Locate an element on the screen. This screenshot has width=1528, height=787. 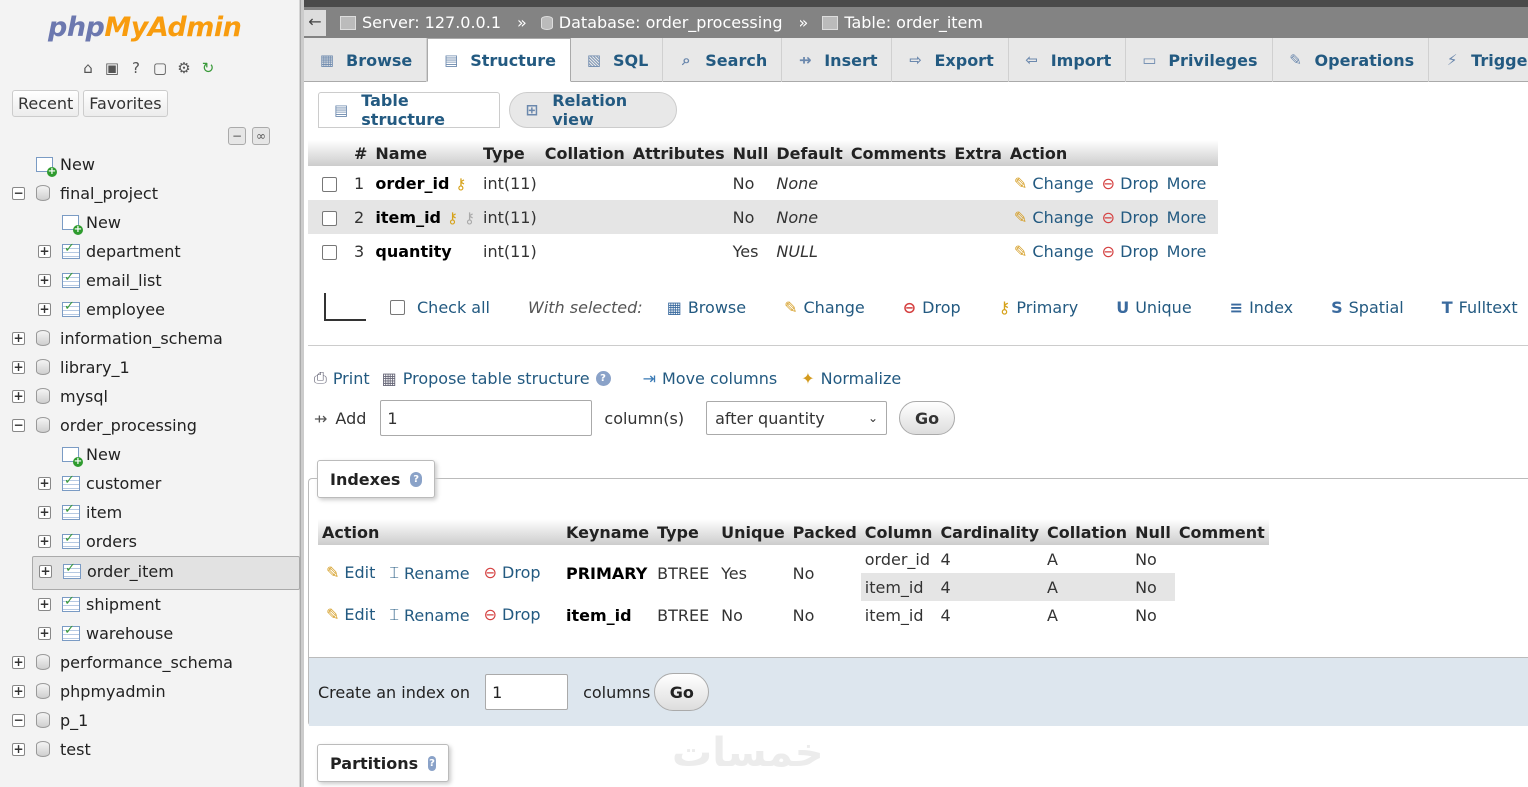
link-with-main-icon: ∞ is located at coordinates (261, 136).